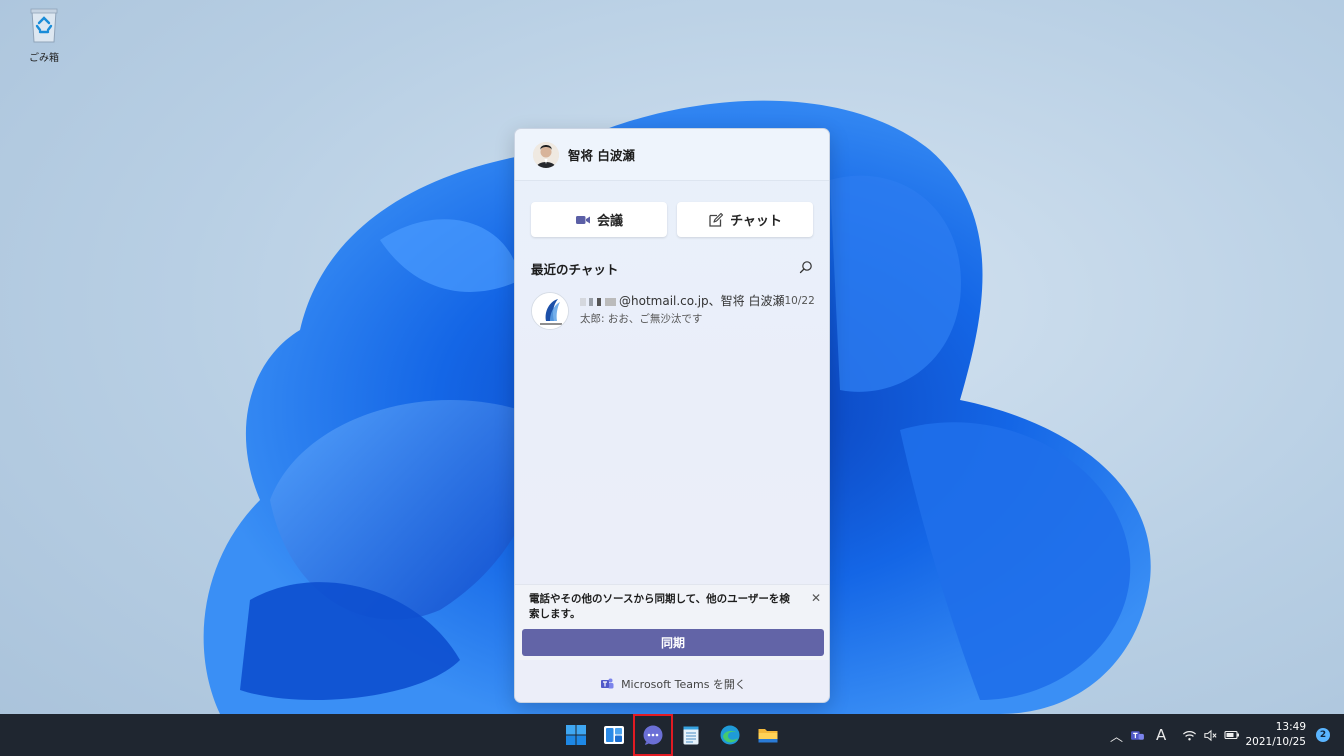 This screenshot has height=756, width=1344. Describe the element at coordinates (546, 154) in the screenshot. I see `user-avatar` at that location.